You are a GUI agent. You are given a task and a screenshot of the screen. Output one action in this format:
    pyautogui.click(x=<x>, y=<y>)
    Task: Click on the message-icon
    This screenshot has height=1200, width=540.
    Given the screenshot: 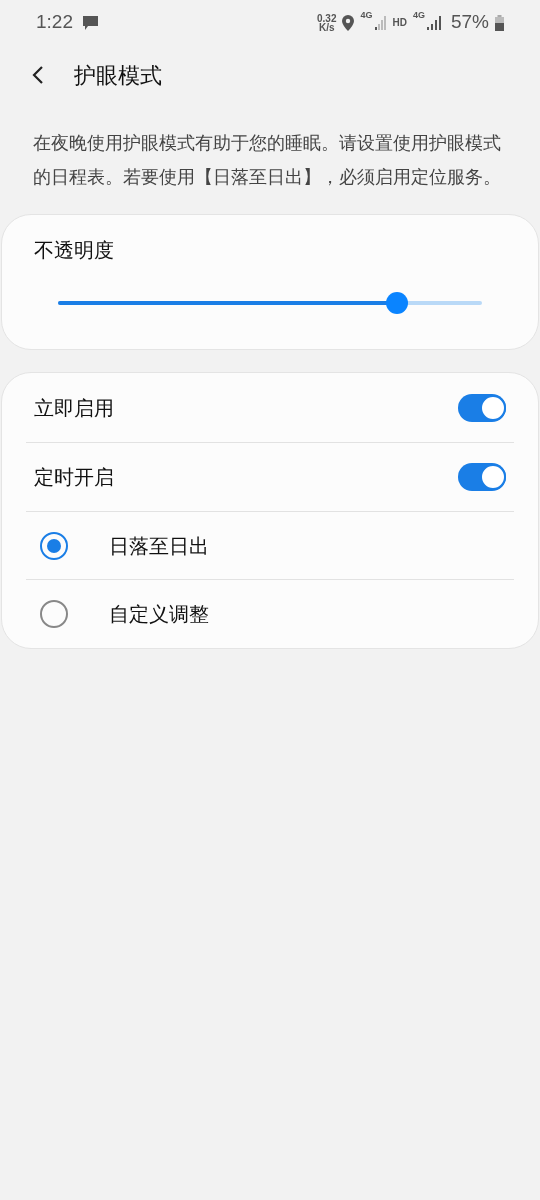 What is the action you would take?
    pyautogui.click(x=90, y=22)
    